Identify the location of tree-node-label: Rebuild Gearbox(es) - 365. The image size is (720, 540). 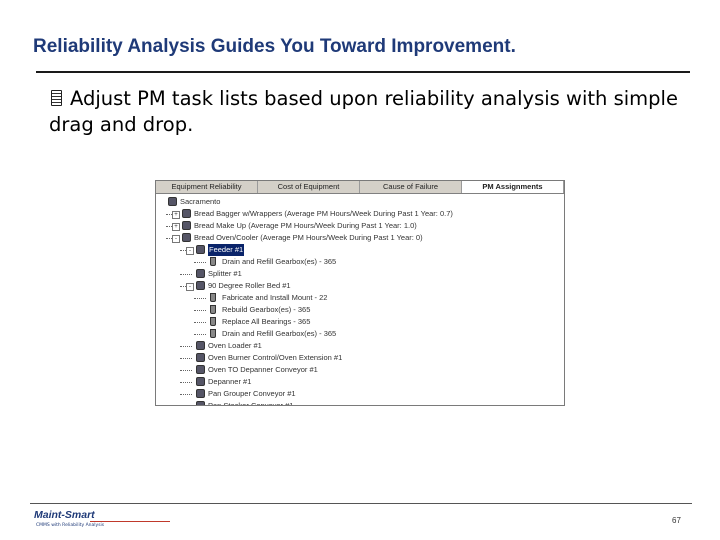
(266, 309).